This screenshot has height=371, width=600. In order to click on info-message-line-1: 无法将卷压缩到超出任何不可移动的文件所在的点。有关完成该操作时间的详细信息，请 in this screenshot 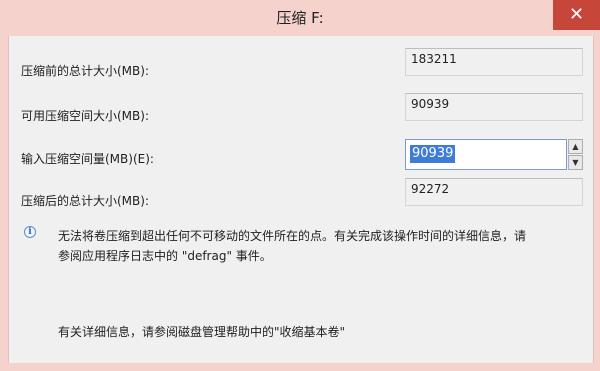, I will do `click(292, 236)`.